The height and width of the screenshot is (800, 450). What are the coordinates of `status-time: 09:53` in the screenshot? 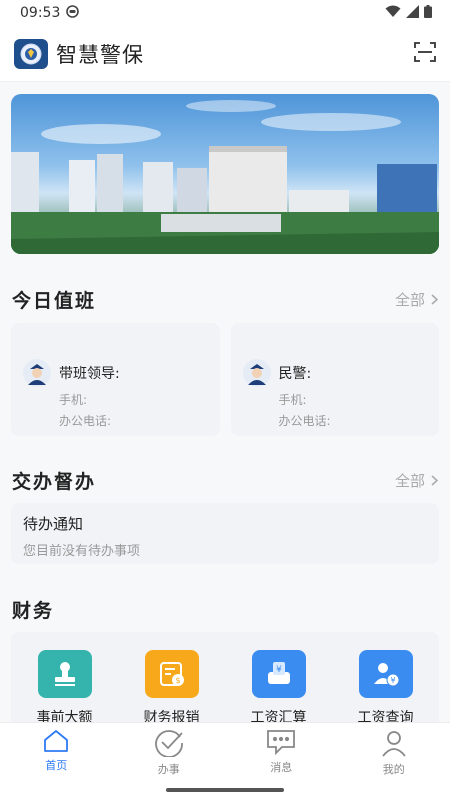 It's located at (40, 13).